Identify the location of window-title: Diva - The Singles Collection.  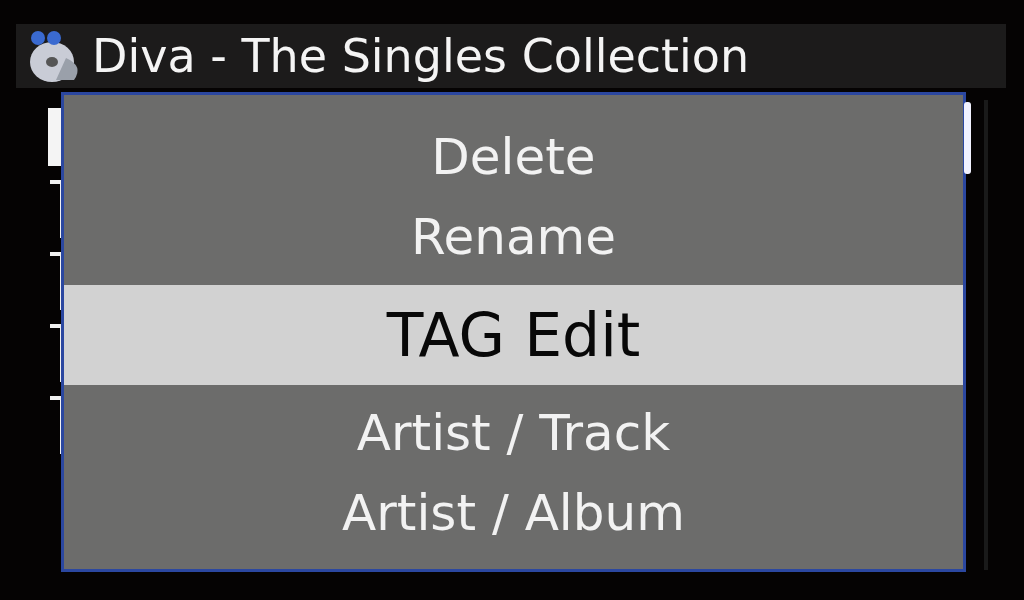
(421, 56).